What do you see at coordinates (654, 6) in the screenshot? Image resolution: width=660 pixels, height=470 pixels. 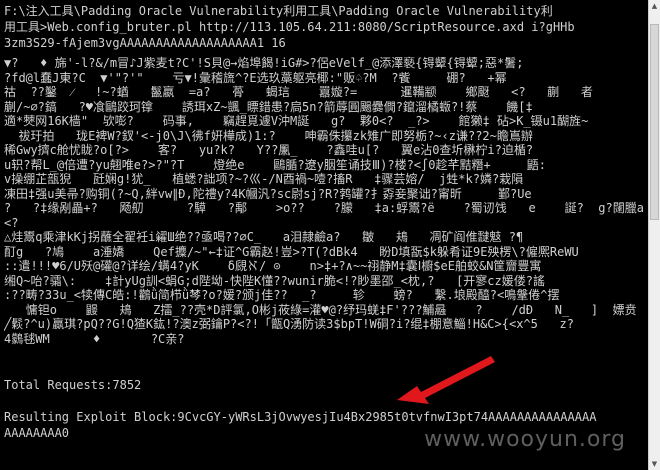 I see `scroll-up-arrow-icon: ▲` at bounding box center [654, 6].